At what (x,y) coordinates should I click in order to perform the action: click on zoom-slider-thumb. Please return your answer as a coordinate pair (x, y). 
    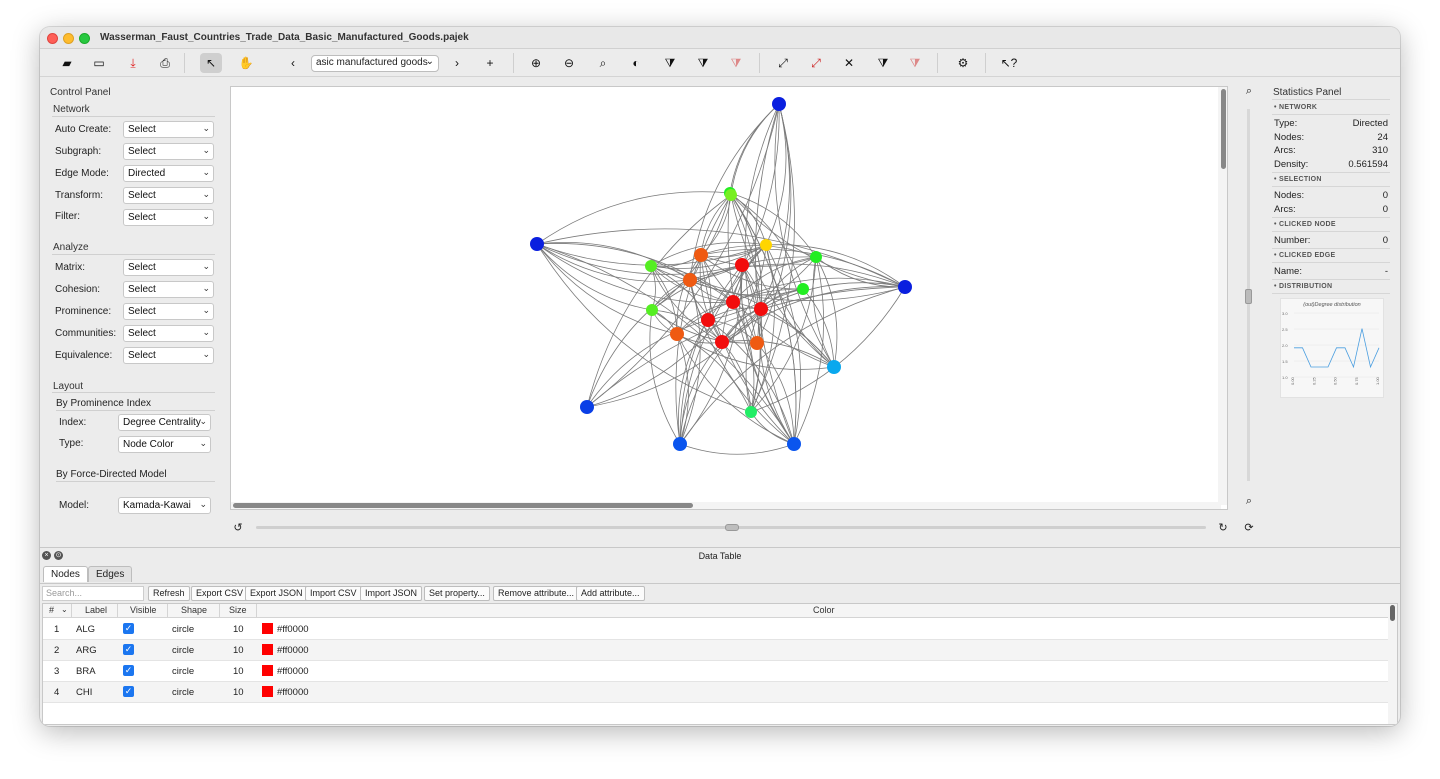
    Looking at the image, I should click on (1248, 296).